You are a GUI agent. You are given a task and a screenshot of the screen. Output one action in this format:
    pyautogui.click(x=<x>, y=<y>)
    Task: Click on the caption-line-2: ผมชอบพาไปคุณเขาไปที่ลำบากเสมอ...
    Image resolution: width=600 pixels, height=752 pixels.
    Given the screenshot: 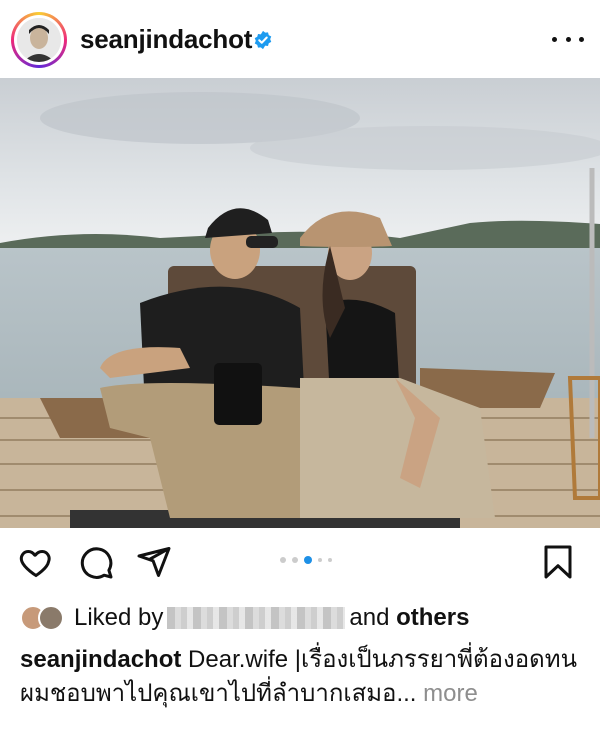 What is the action you would take?
    pyautogui.click(x=218, y=693)
    